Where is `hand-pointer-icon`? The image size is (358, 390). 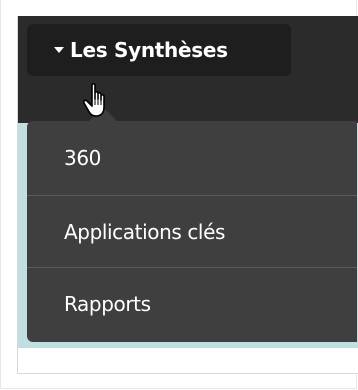
hand-pointer-icon is located at coordinates (94, 100).